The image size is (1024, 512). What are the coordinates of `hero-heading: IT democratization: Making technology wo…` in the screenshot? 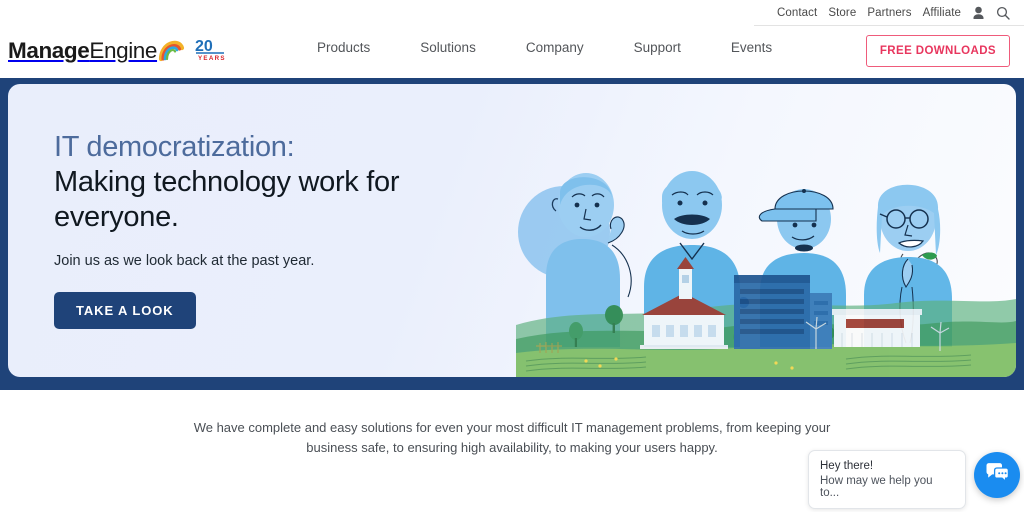 It's located at (289, 182).